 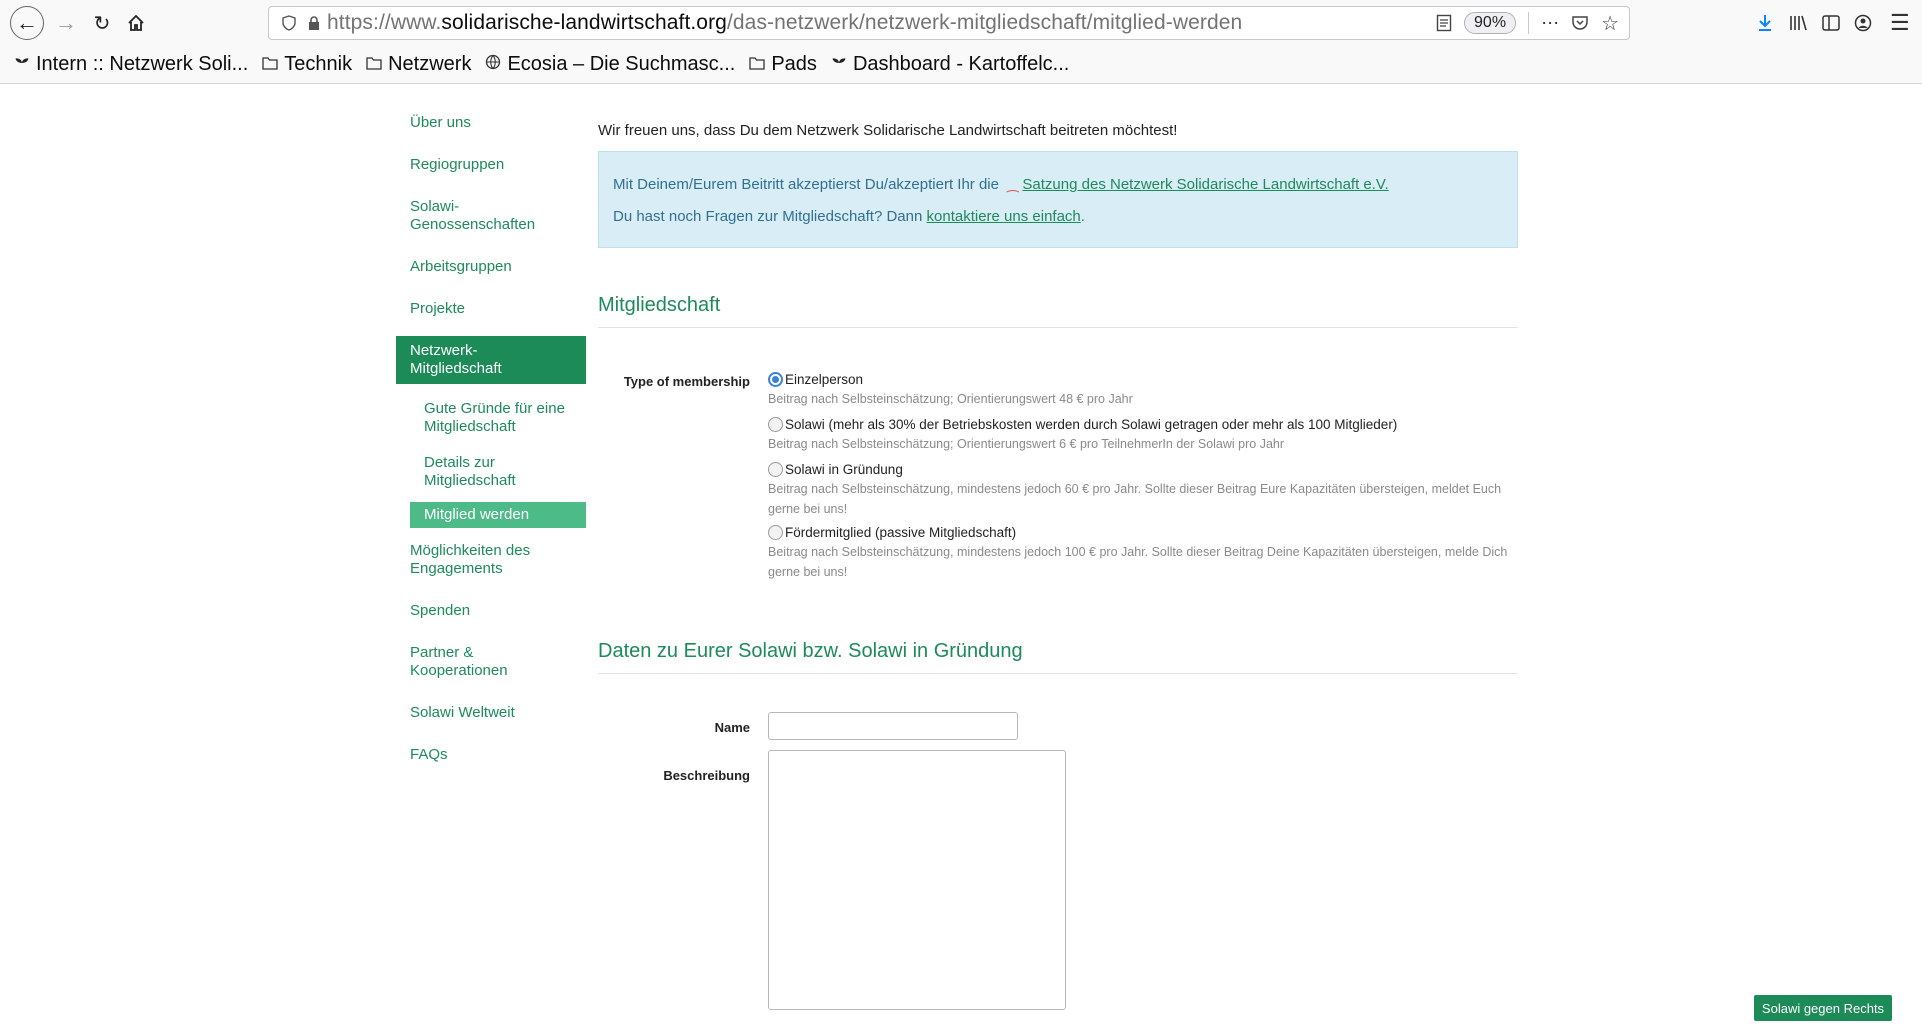 I want to click on contact-link: kontaktiere uns einfach, so click(x=1004, y=216).